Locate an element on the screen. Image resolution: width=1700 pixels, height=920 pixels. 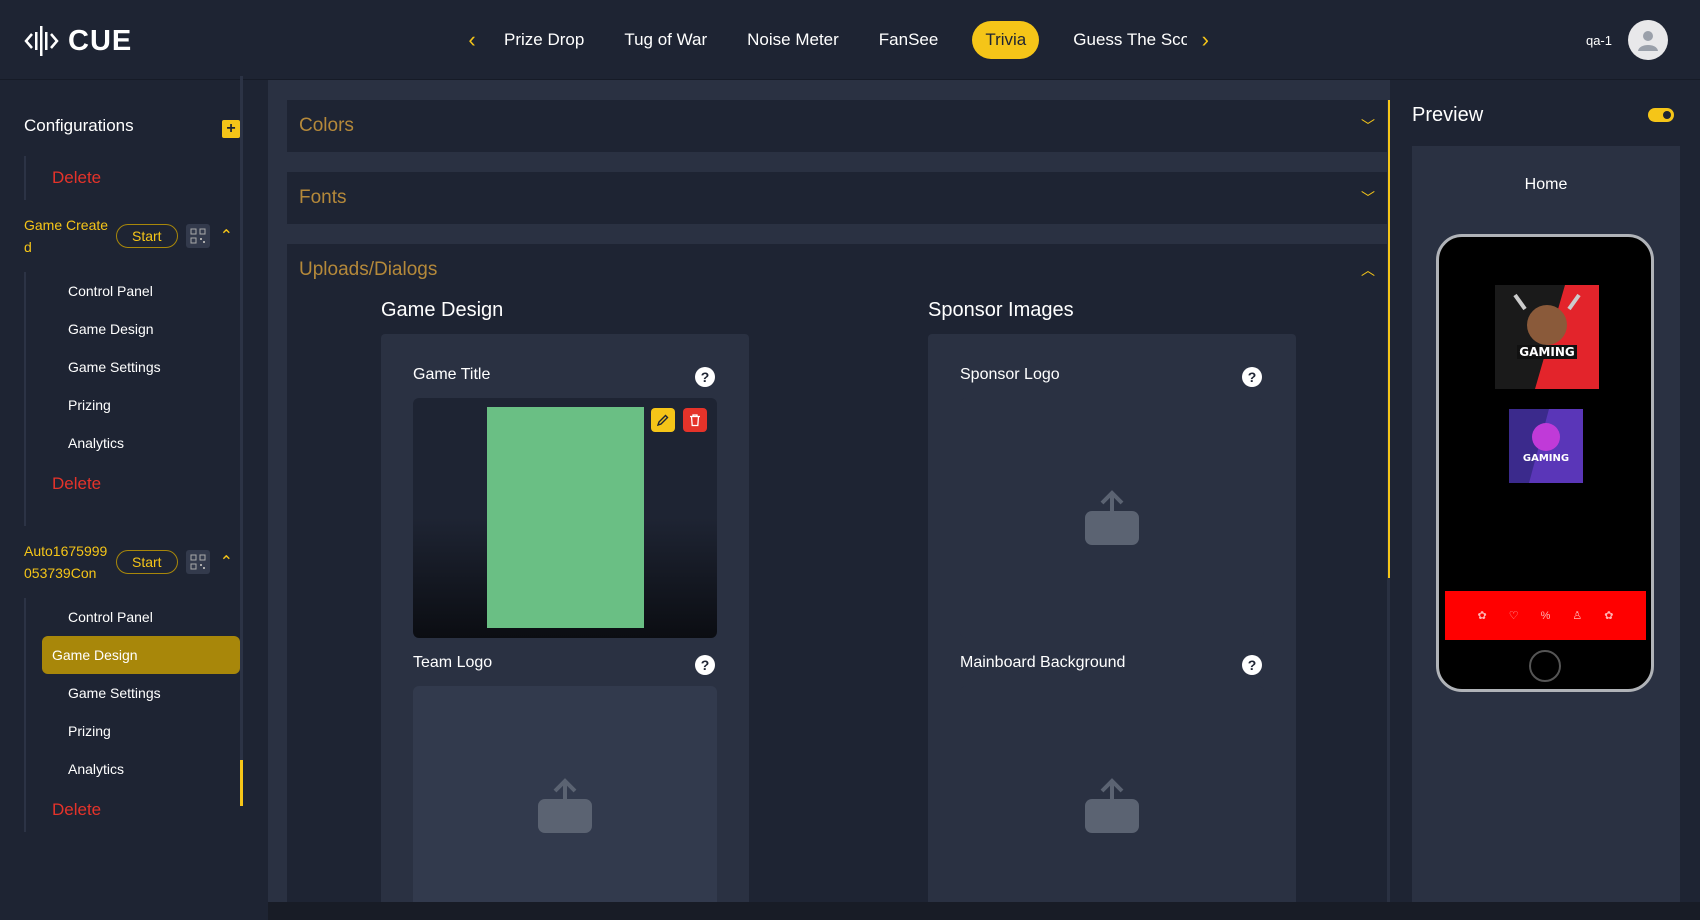
config-name: Game Created is located at coordinates (66, 236).